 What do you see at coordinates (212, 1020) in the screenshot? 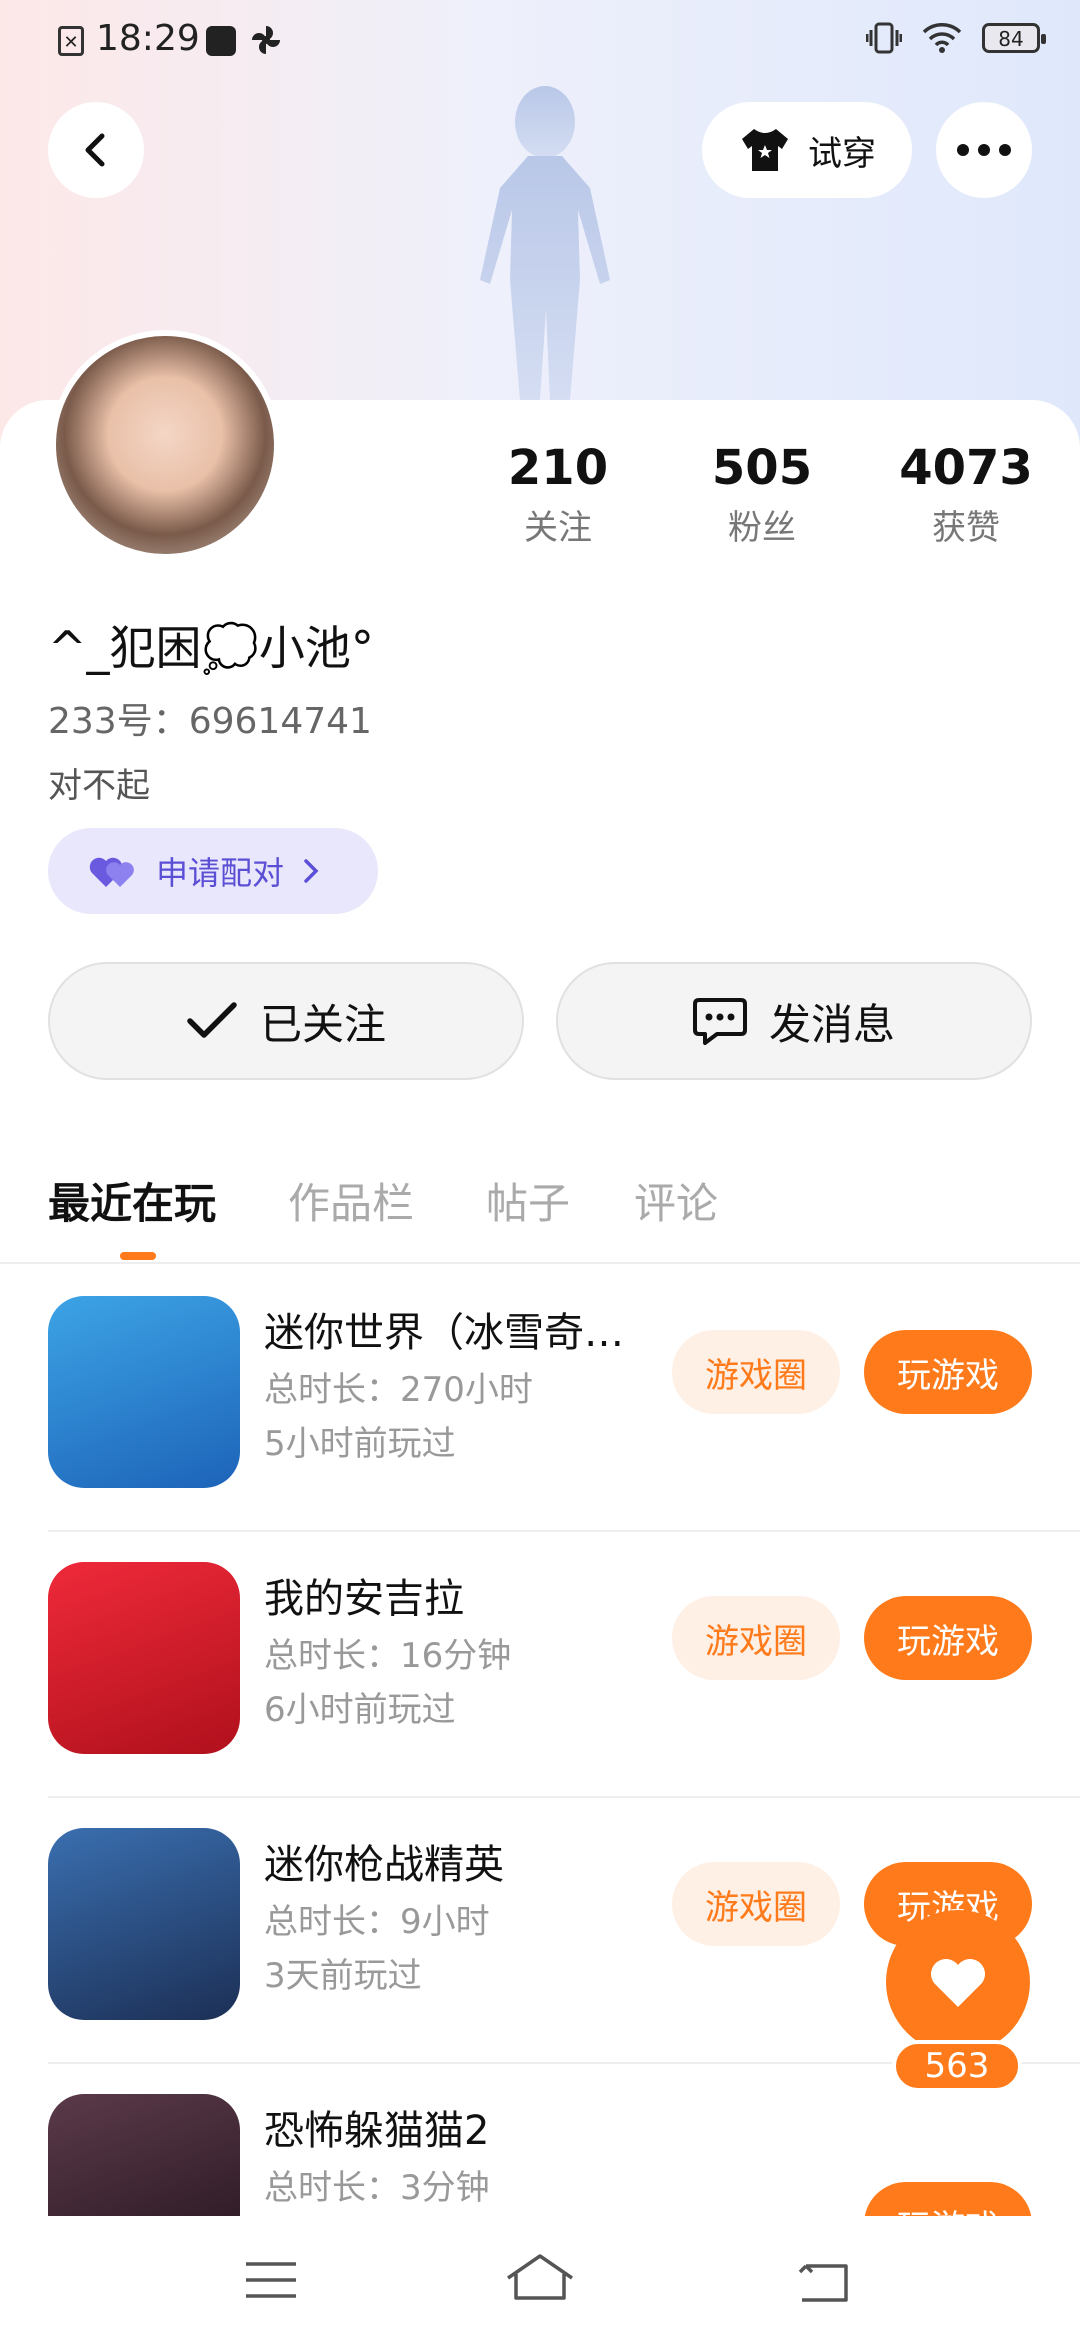
I see `check-icon` at bounding box center [212, 1020].